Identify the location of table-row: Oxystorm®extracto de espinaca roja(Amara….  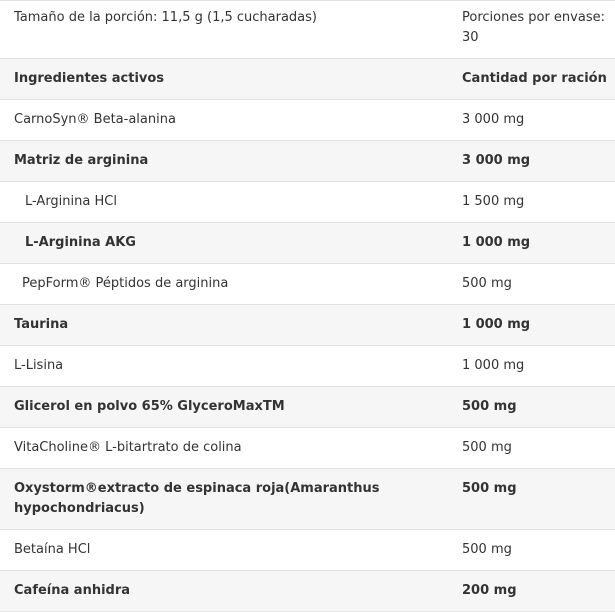
(307, 499).